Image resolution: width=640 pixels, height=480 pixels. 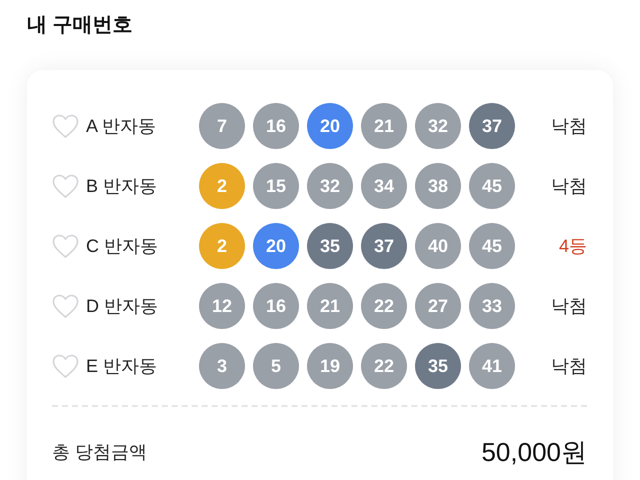 I want to click on game-label: A 반자동, so click(x=121, y=126).